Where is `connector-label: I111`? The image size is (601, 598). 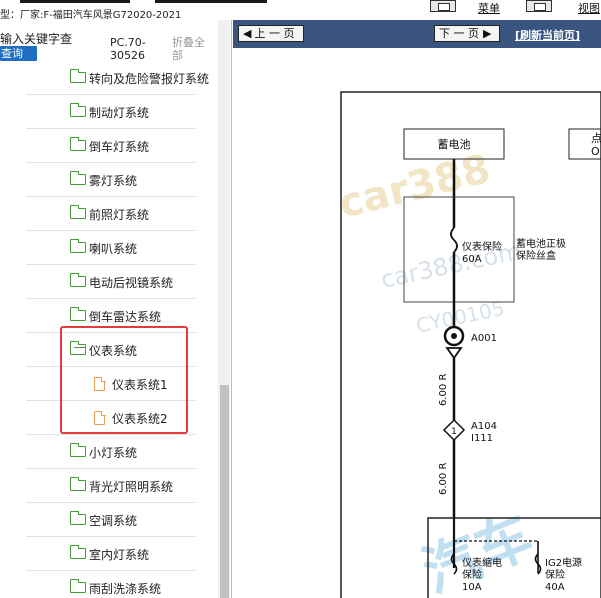
connector-label: I111 is located at coordinates (482, 438).